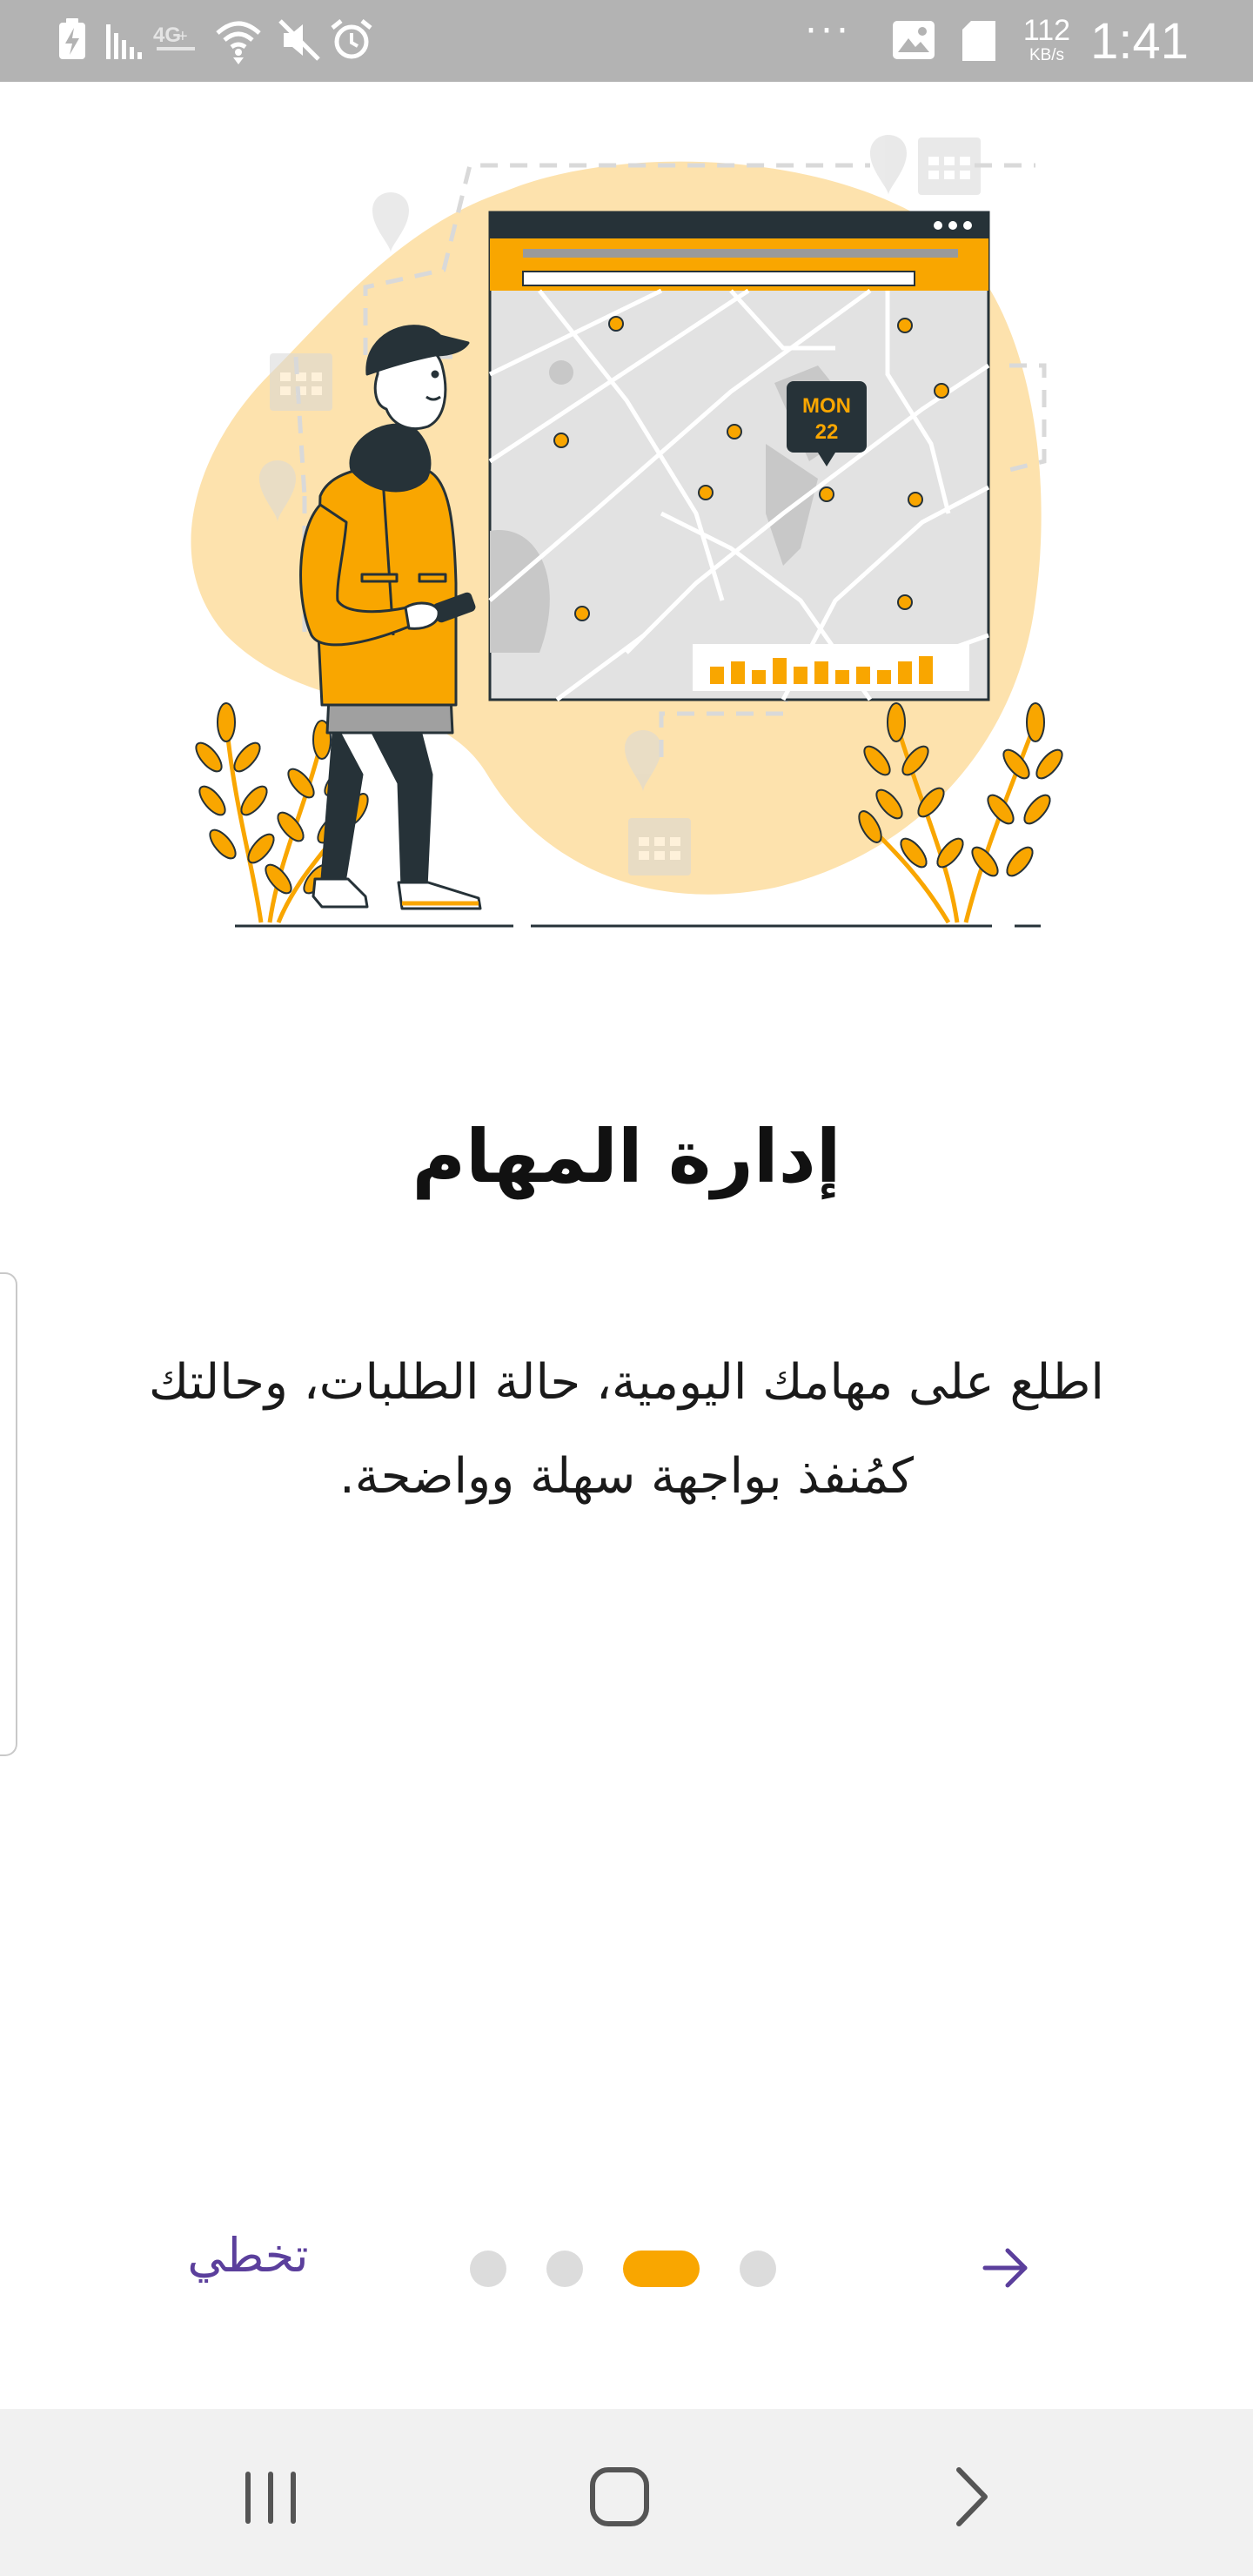 This screenshot has height=2576, width=1253. I want to click on onboarding-title: إدارة المهام, so click(626, 1156).